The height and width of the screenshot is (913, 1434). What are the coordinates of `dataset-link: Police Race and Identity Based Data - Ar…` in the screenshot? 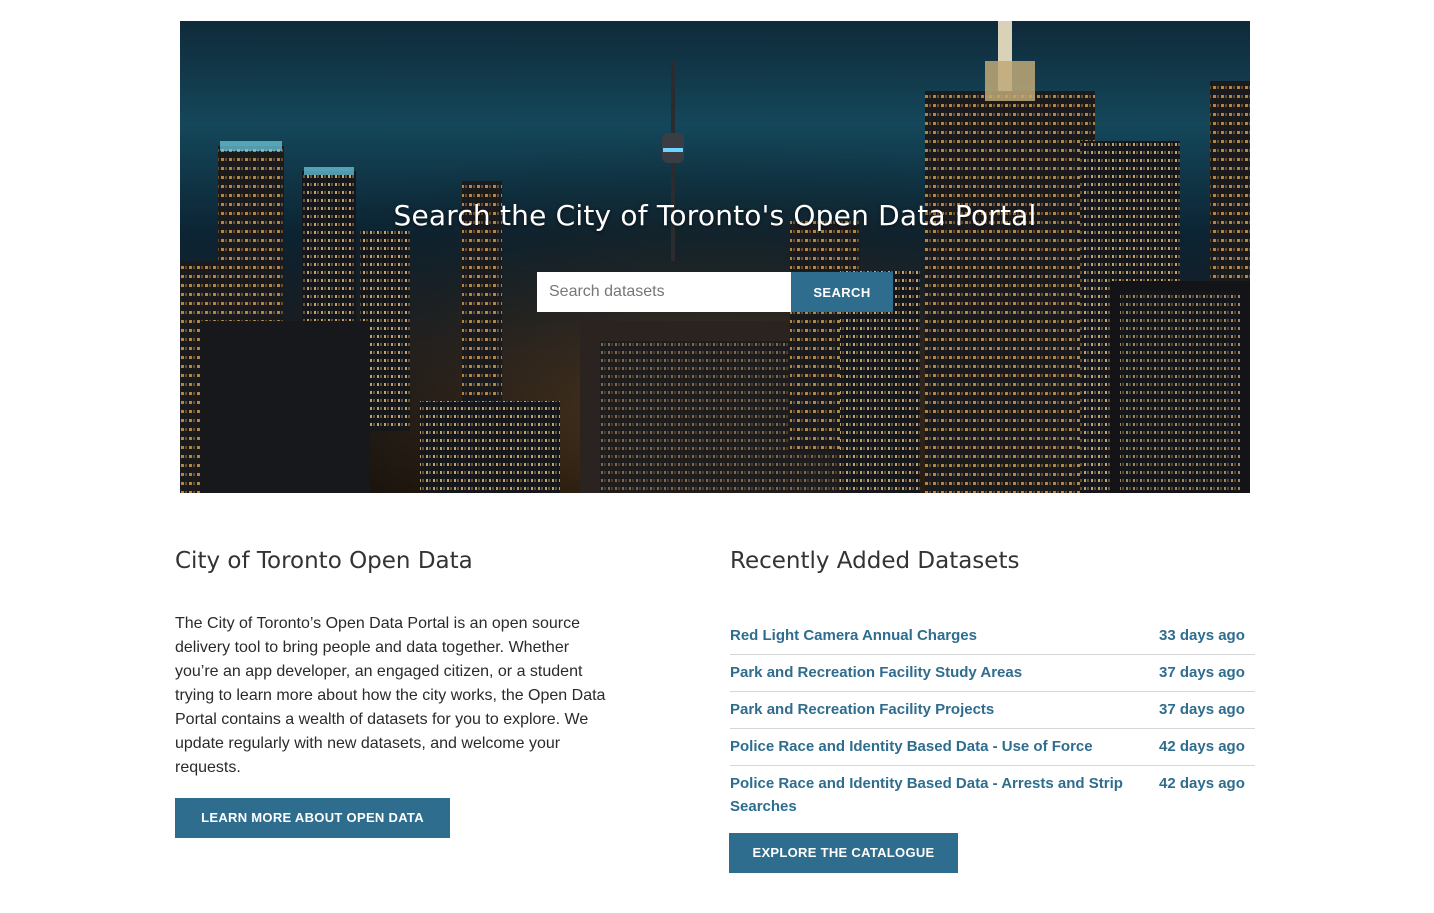 It's located at (930, 795).